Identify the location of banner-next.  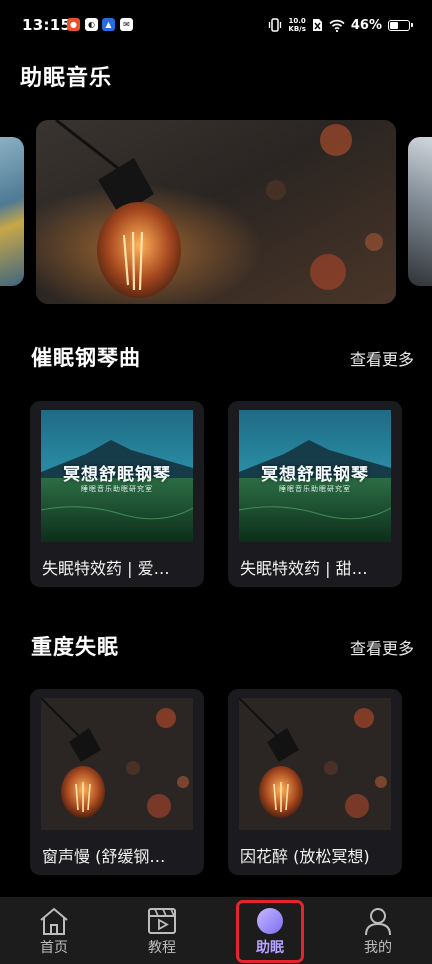
(420, 211).